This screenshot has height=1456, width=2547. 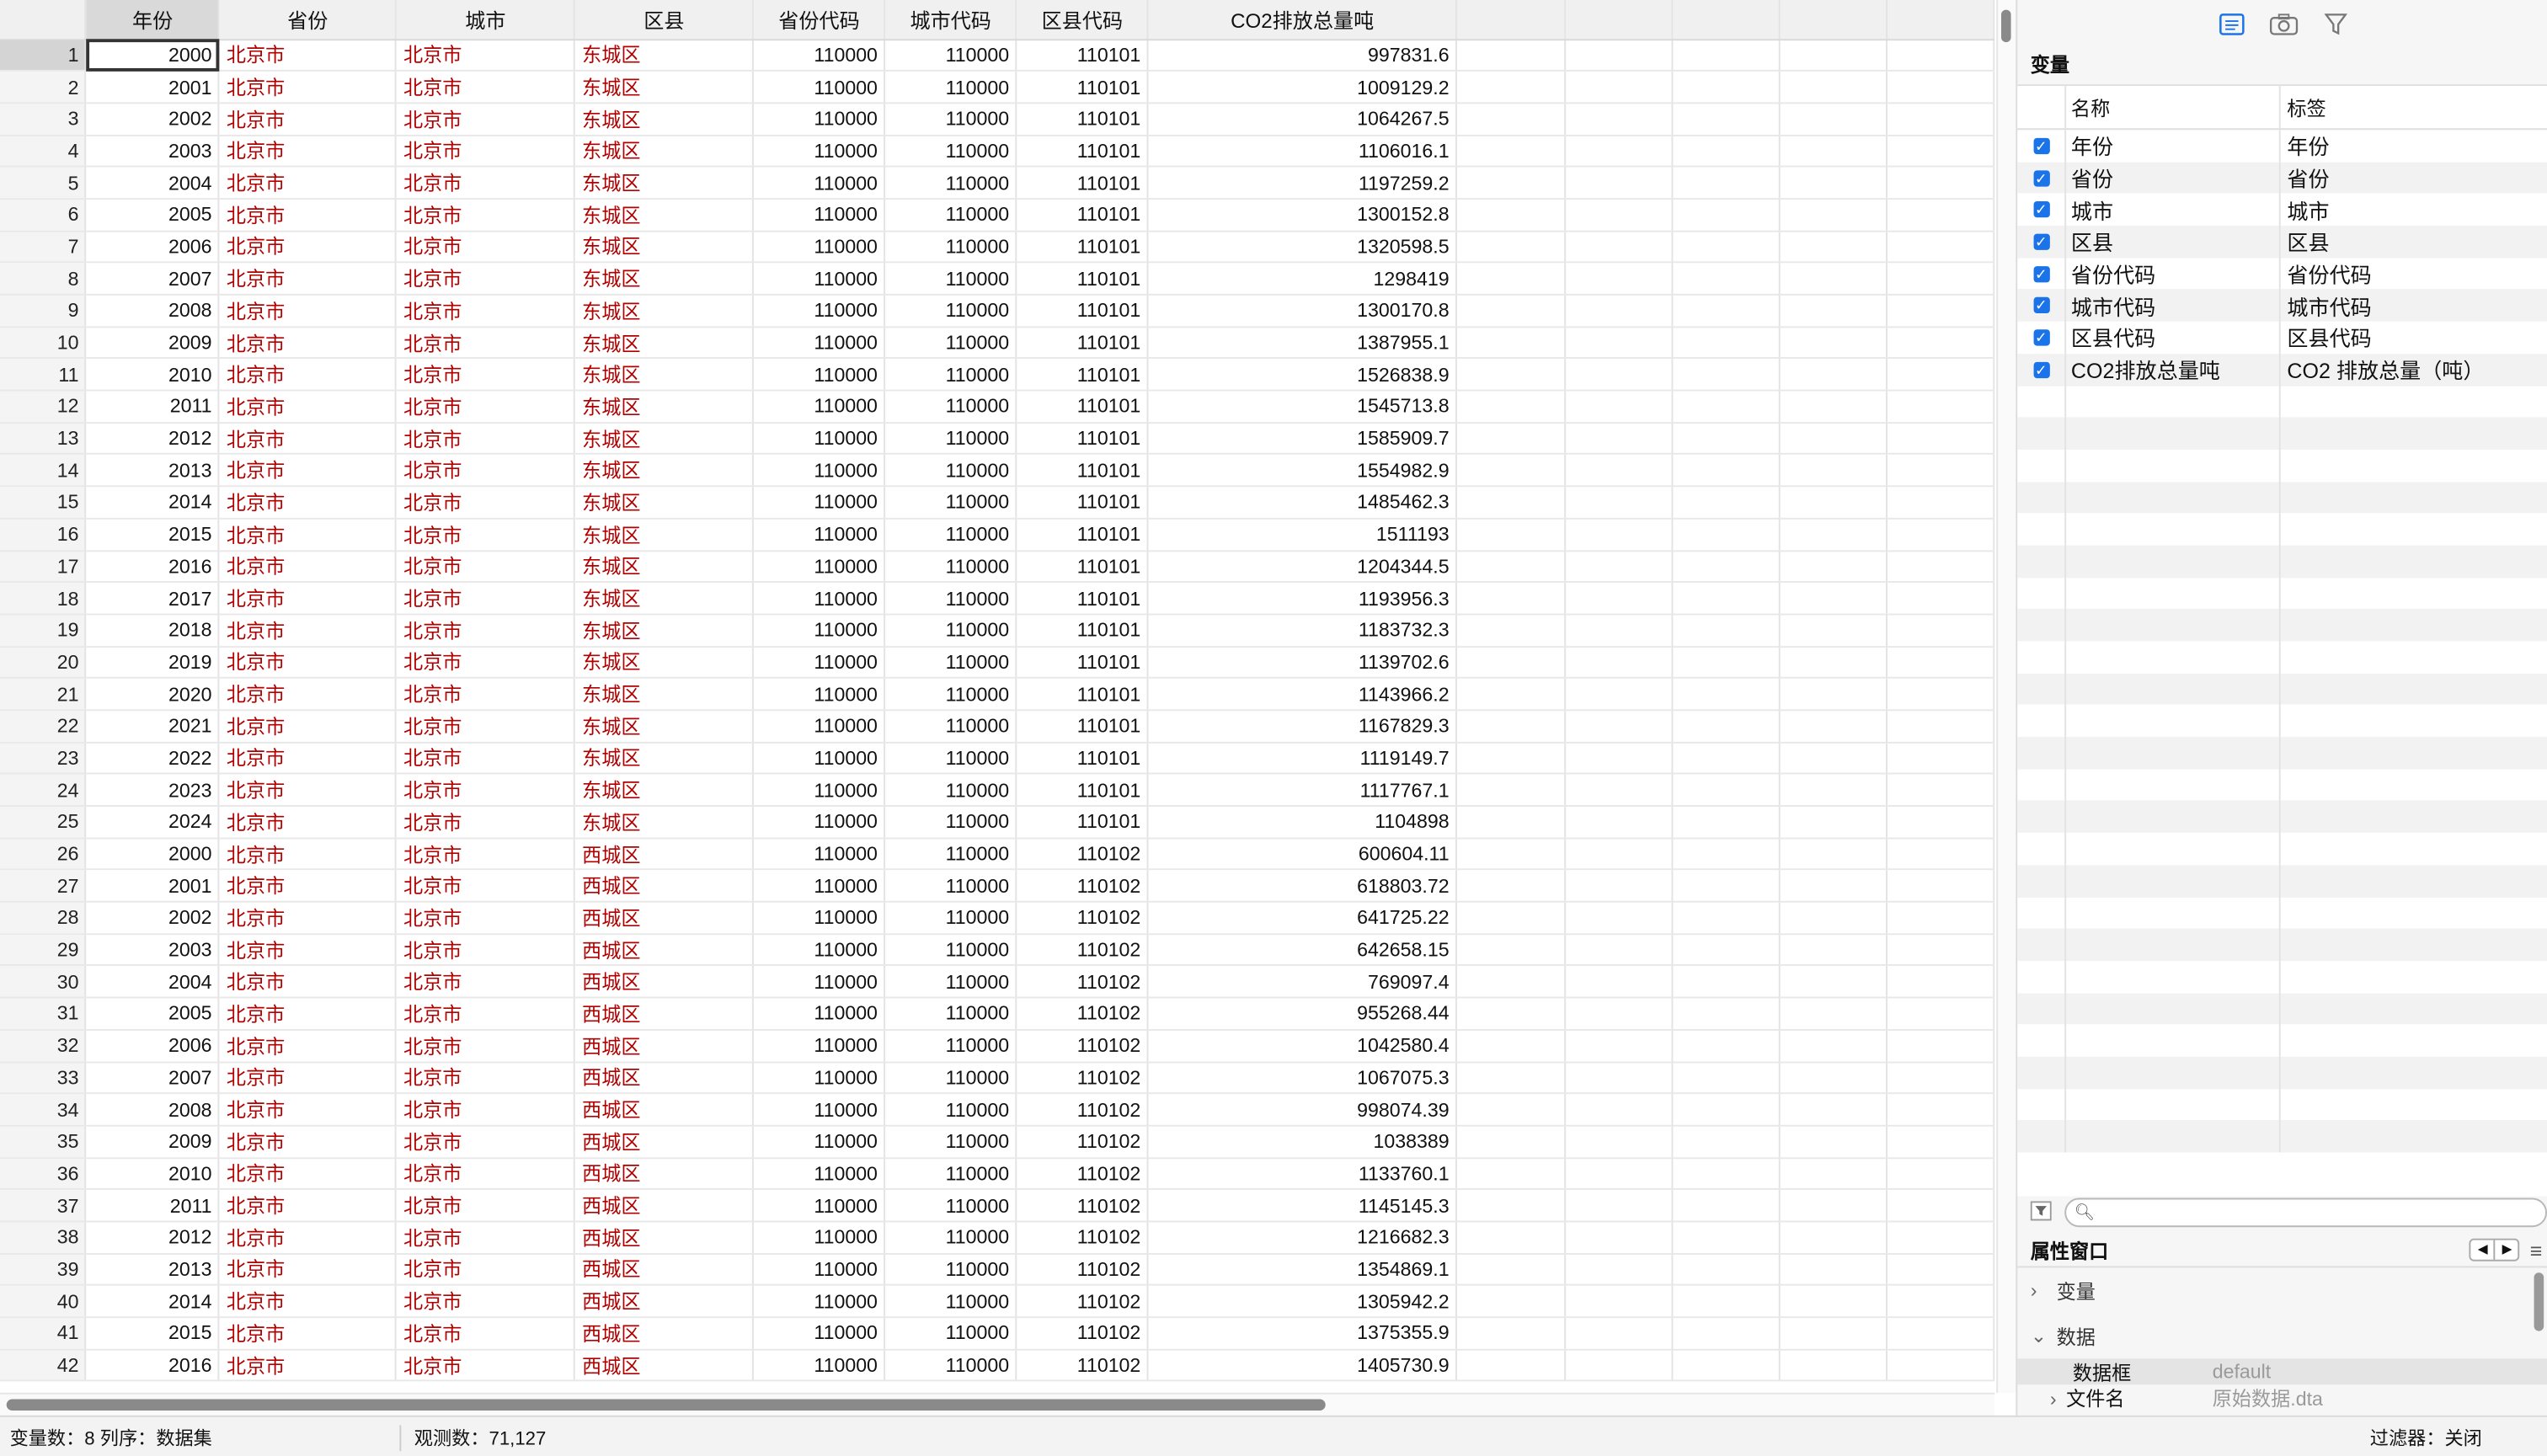 I want to click on cell-number: 2013, so click(x=153, y=1270).